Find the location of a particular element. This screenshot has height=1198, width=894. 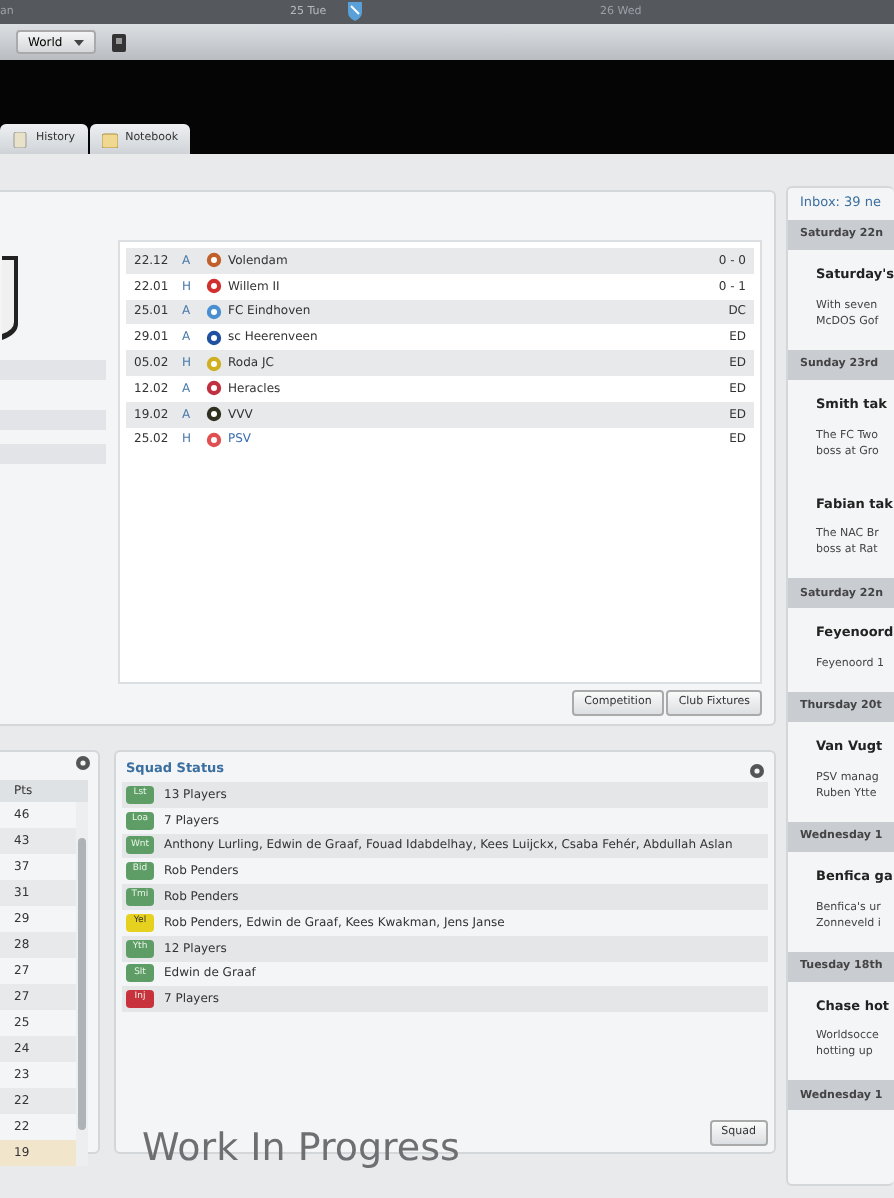

notepad-icon is located at coordinates (109, 139).